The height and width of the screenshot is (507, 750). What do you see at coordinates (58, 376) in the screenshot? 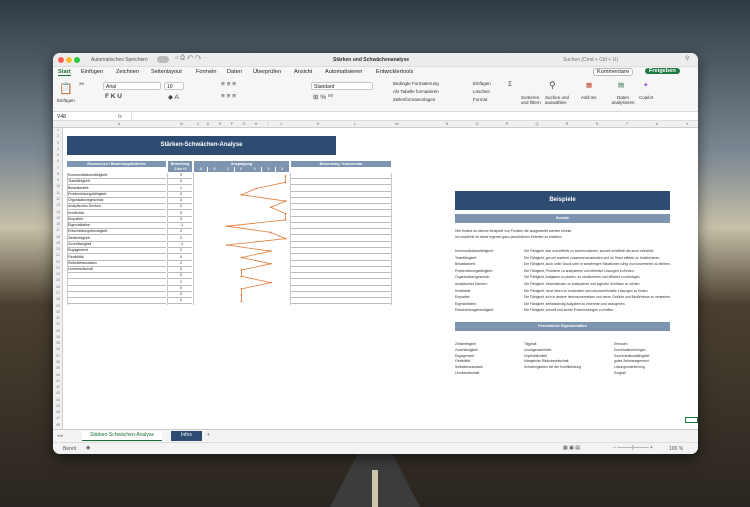
I see `row-header-40: 40` at bounding box center [58, 376].